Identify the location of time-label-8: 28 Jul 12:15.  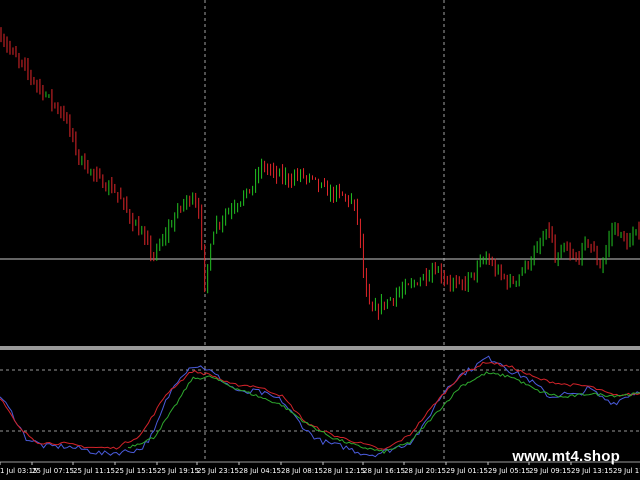
(344, 471).